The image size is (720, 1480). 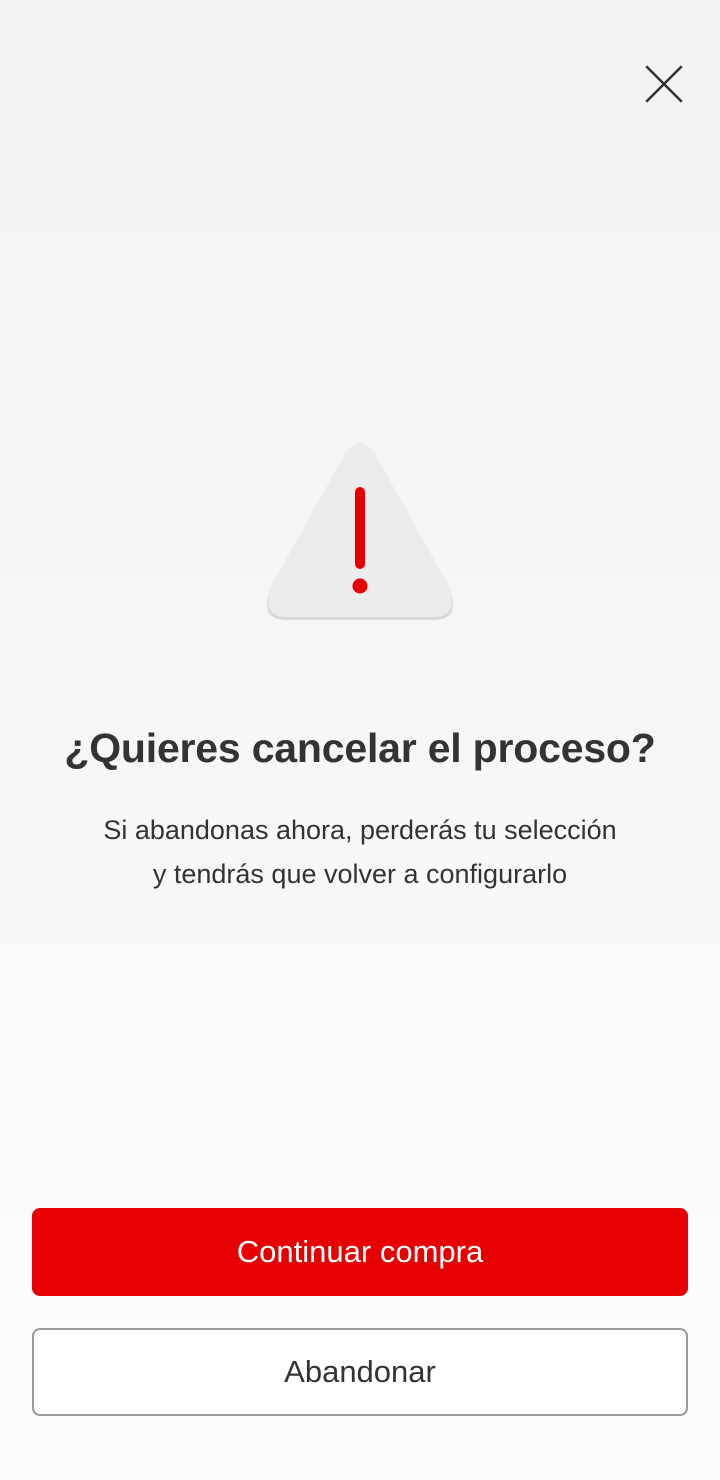 I want to click on message-line-2: y tendrás que volver a configurarlo, so click(x=360, y=874).